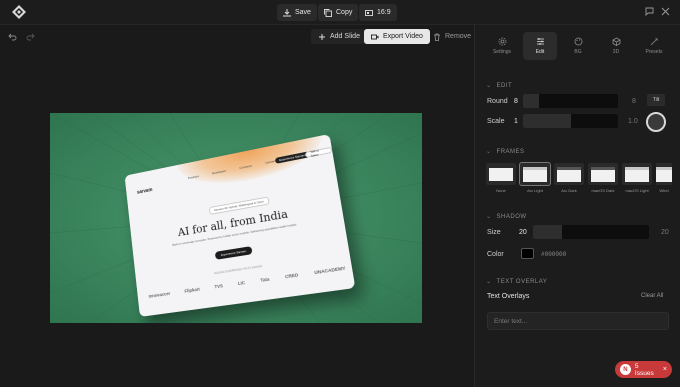  Describe the element at coordinates (505, 86) in the screenshot. I see `edit-heading: EDIT` at that location.